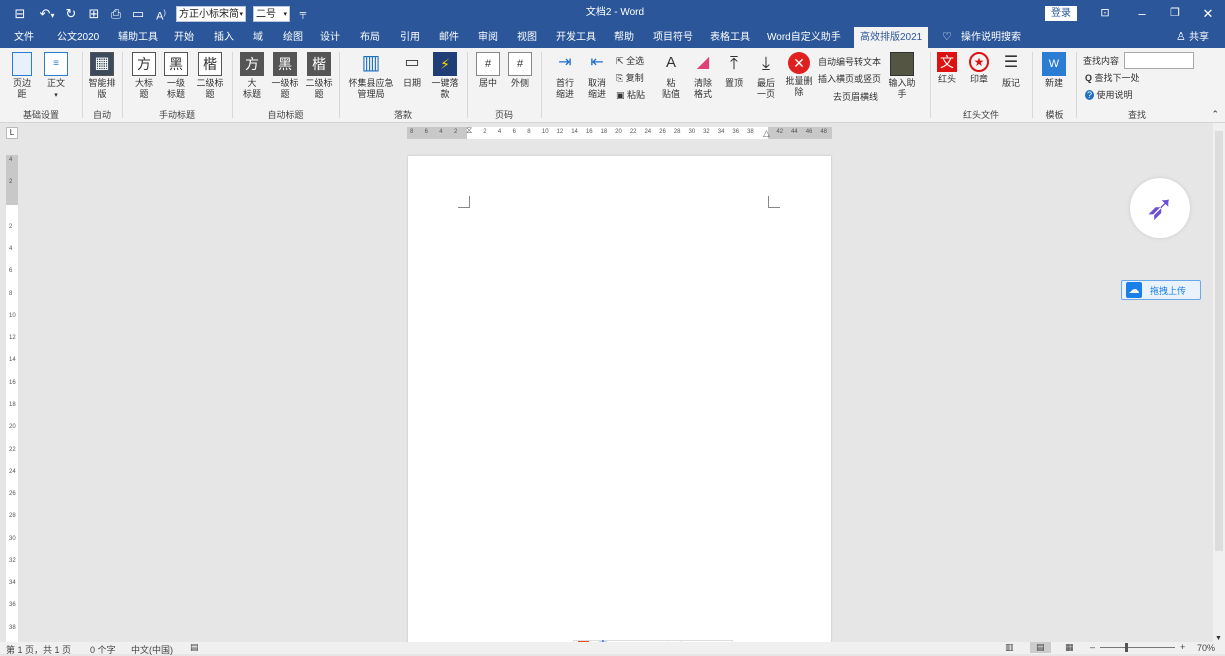 The image size is (1225, 656). What do you see at coordinates (258, 37) in the screenshot?
I see `tab-field: 域` at bounding box center [258, 37].